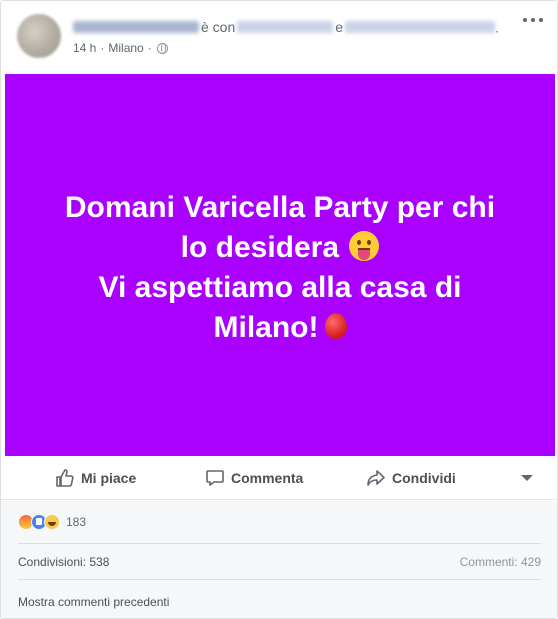  What do you see at coordinates (266, 327) in the screenshot?
I see `post-text-line: Milano!` at bounding box center [266, 327].